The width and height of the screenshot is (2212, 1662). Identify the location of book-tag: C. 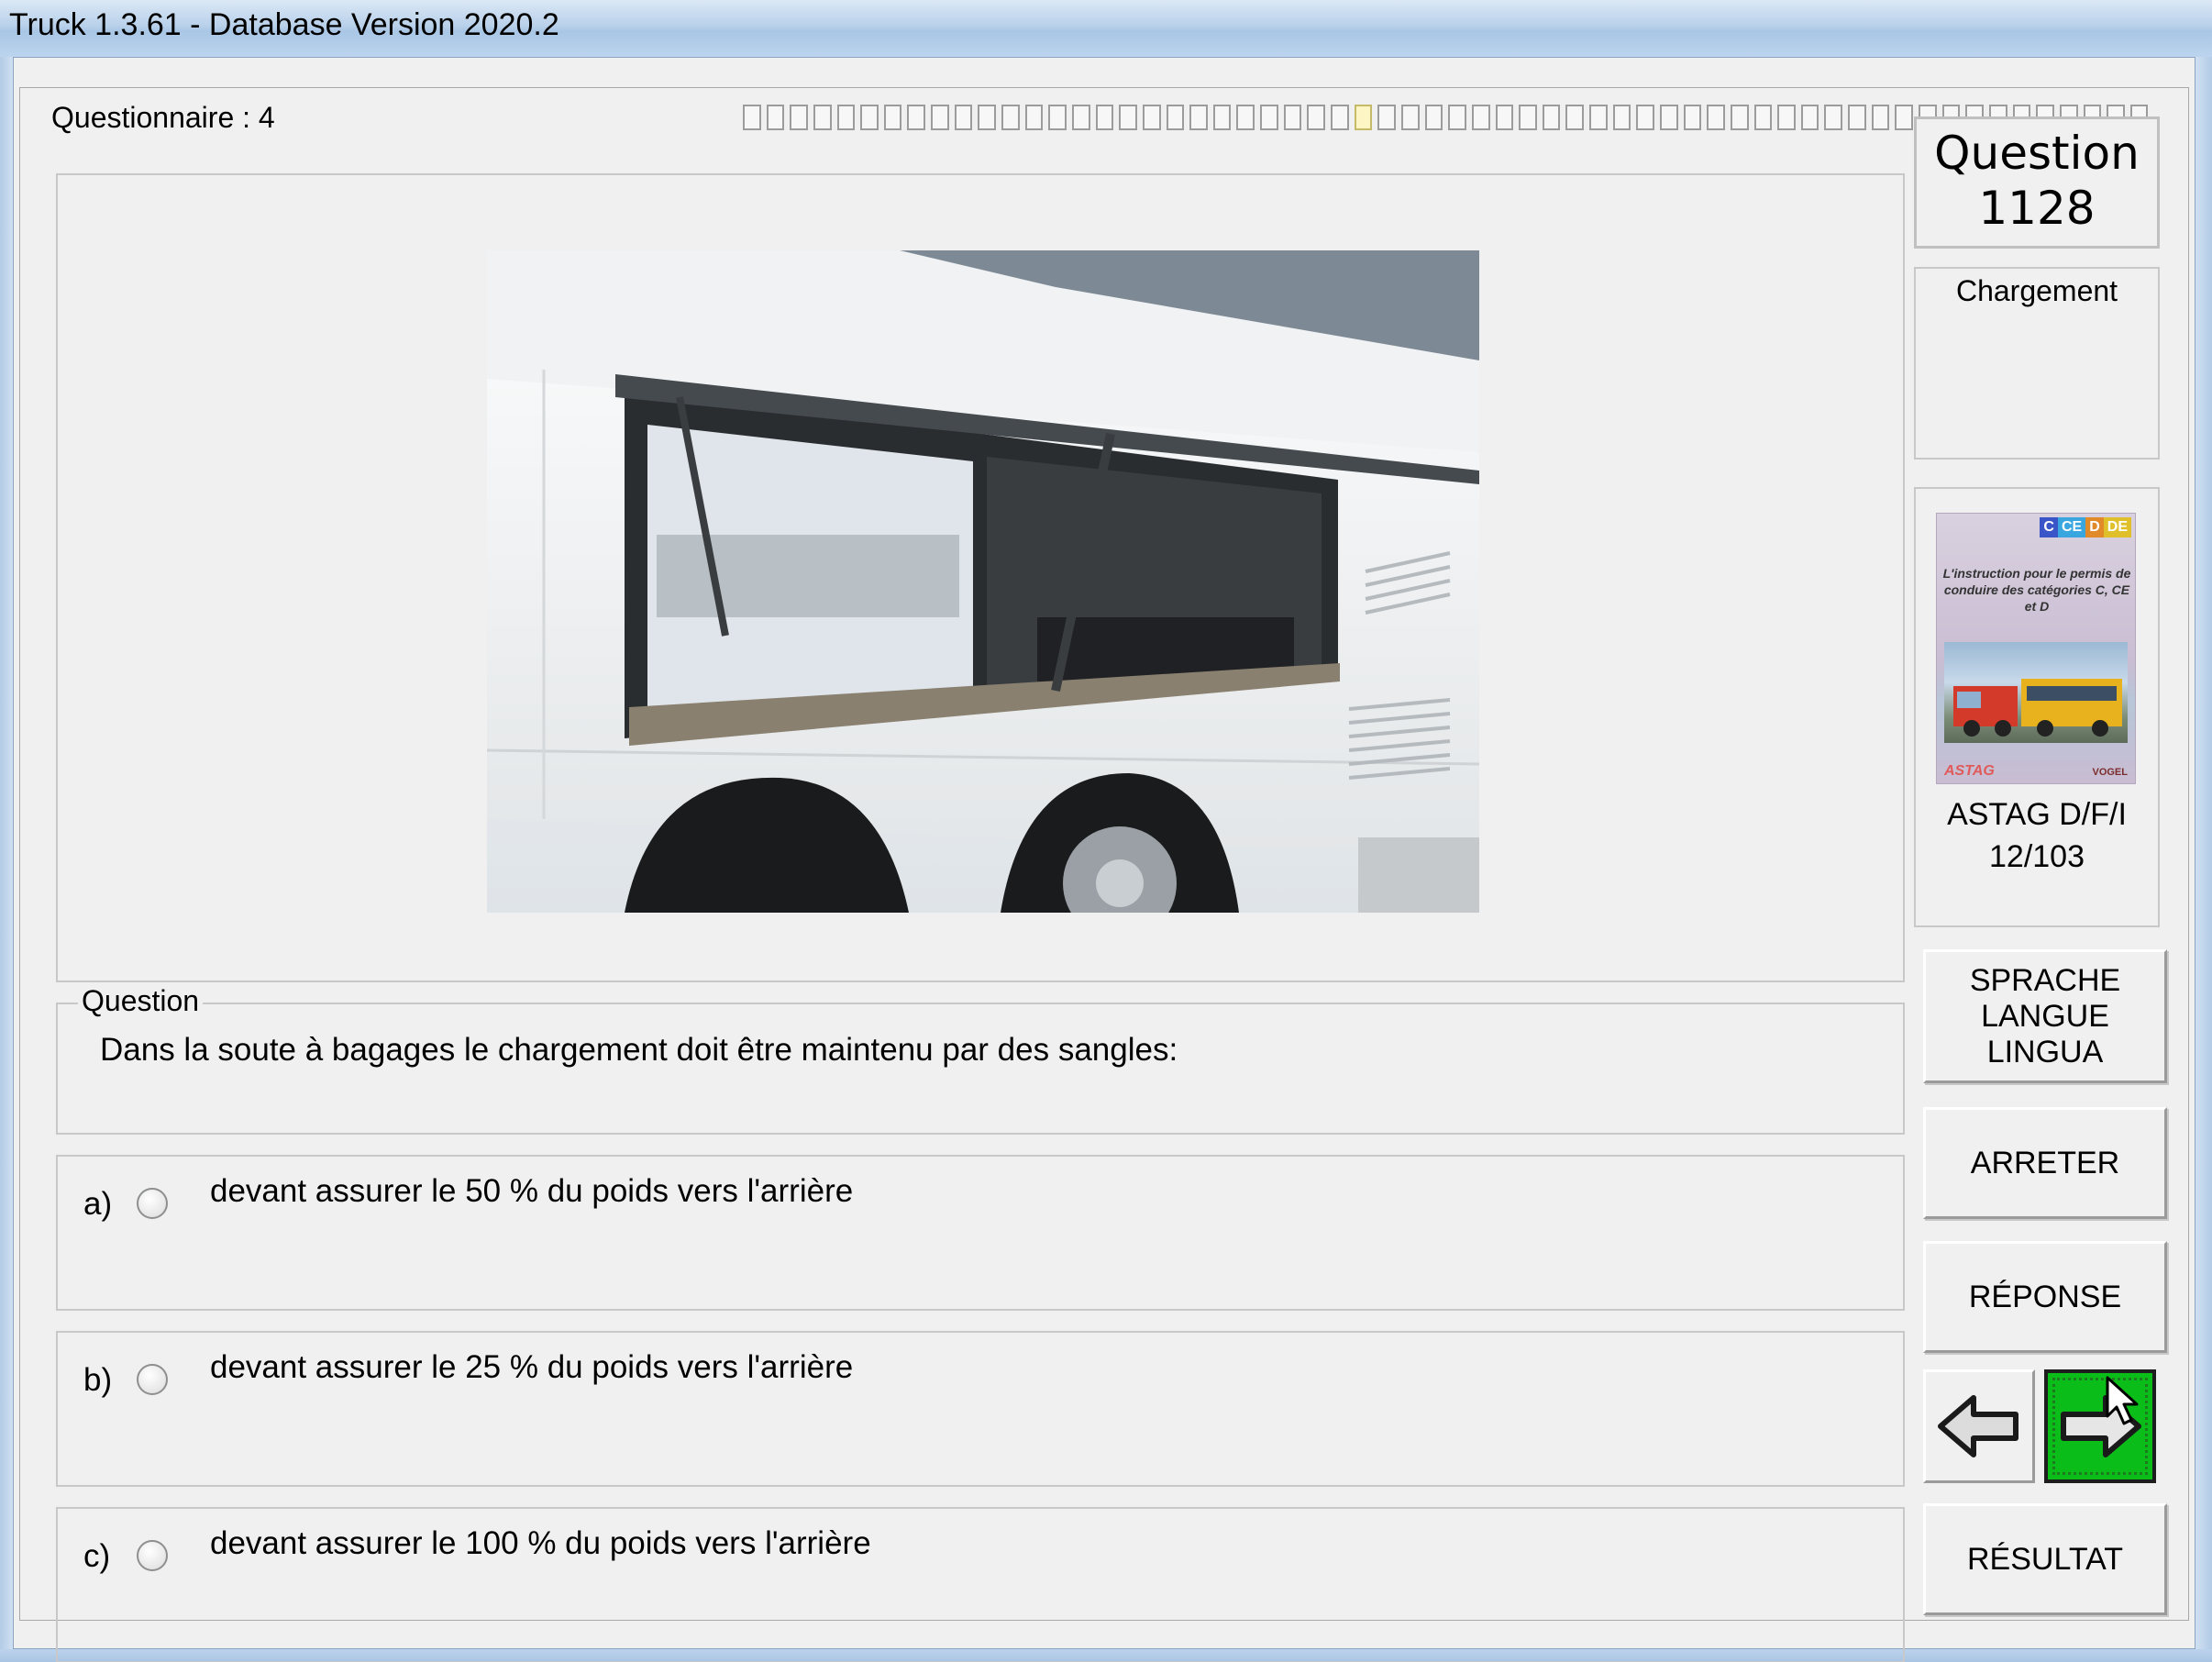
(2049, 527).